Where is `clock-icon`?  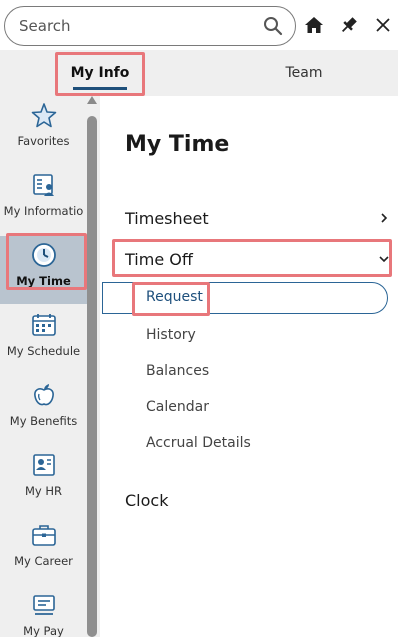
clock-icon is located at coordinates (44, 255).